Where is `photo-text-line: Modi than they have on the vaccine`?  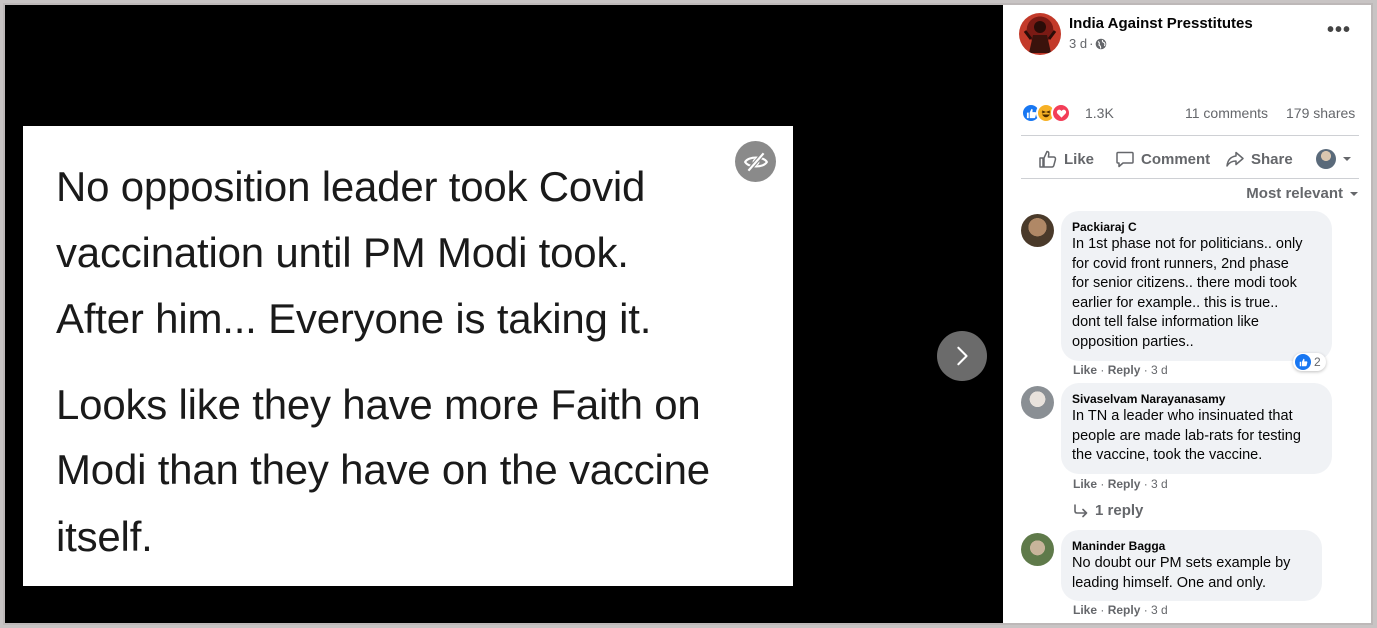 photo-text-line: Modi than they have on the vaccine is located at coordinates (383, 469).